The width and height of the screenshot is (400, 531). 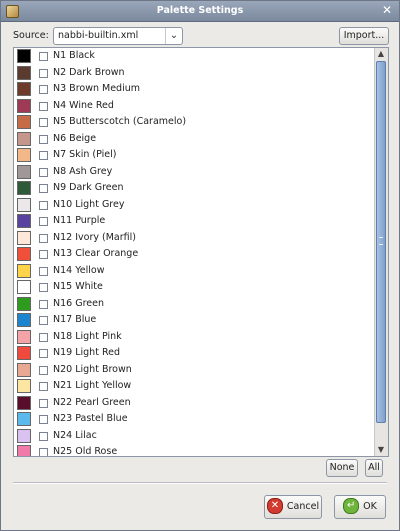 What do you see at coordinates (387, 10) in the screenshot?
I see `close-icon: ✕` at bounding box center [387, 10].